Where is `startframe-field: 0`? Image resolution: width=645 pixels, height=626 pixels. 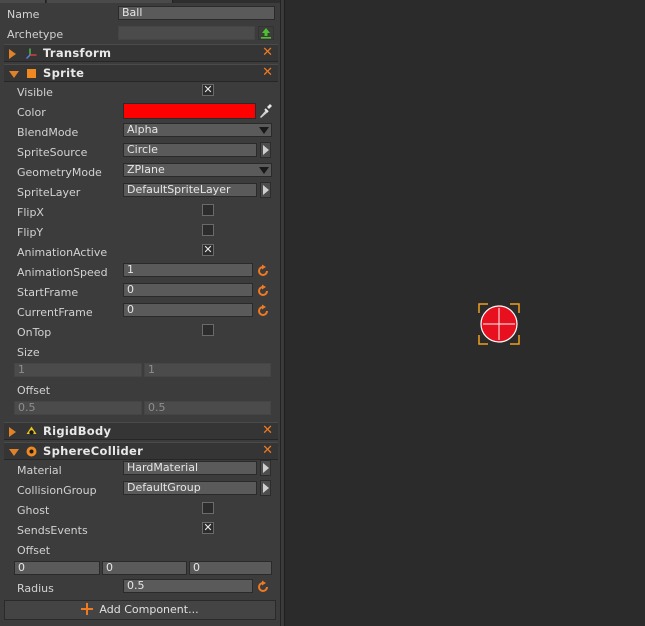
startframe-field: 0 is located at coordinates (188, 290).